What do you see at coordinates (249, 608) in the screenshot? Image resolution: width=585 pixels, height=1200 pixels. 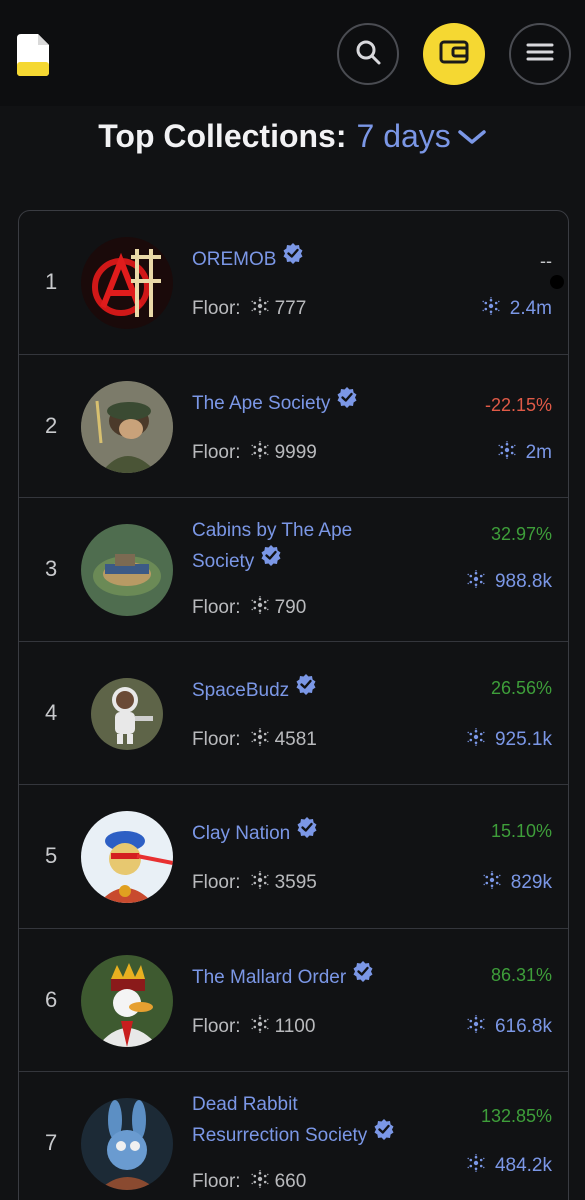 I see `floor-price: Floor: 790` at bounding box center [249, 608].